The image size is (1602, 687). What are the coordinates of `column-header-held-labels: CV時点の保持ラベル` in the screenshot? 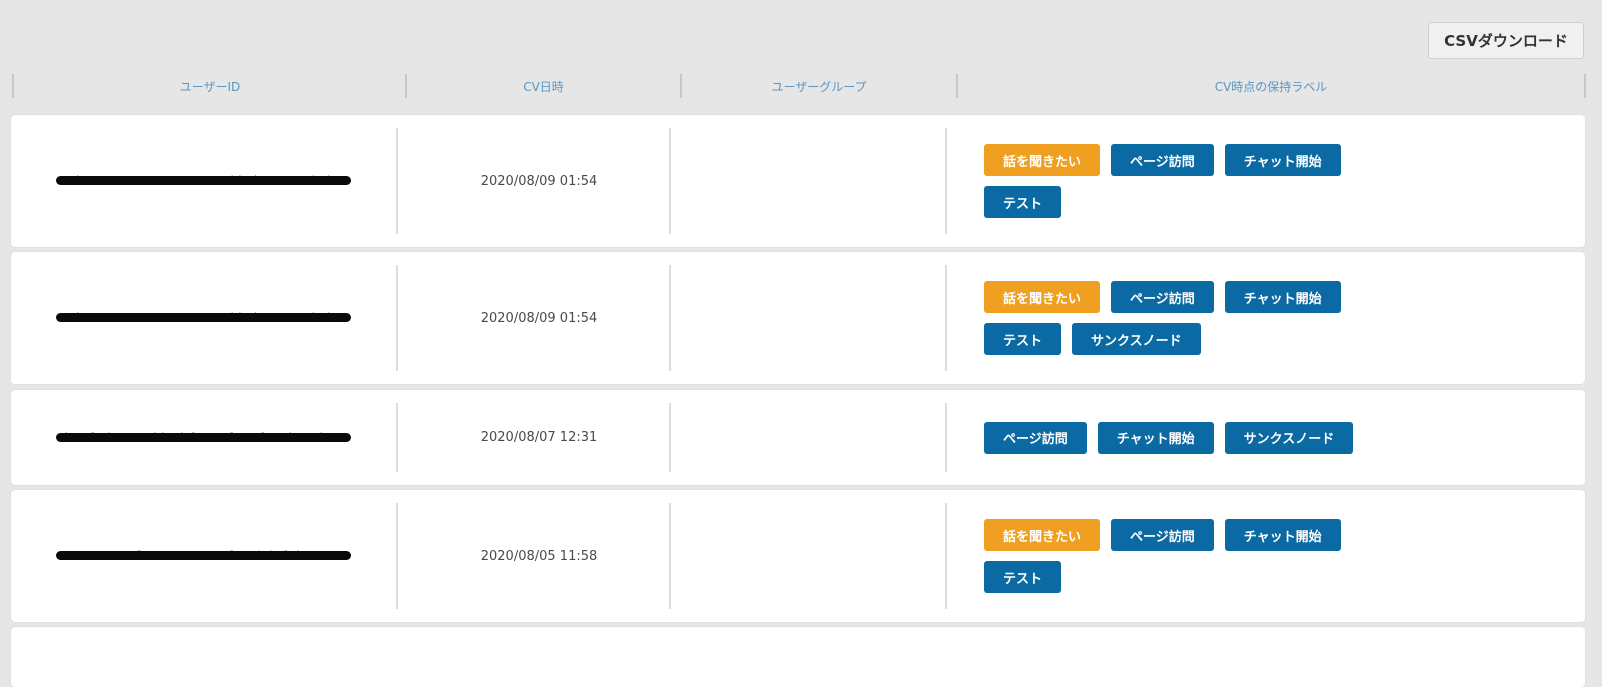 It's located at (1271, 86).